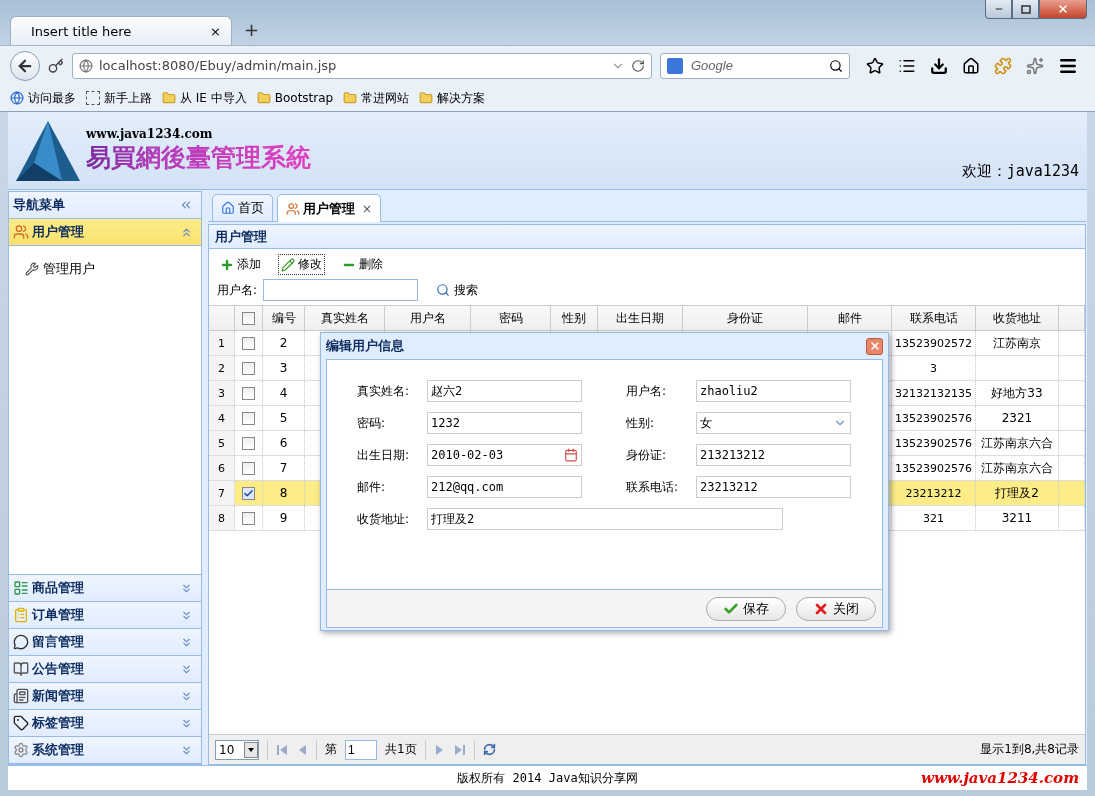 This screenshot has width=1095, height=796. Describe the element at coordinates (746, 608) in the screenshot. I see `save-button: 保存` at that location.